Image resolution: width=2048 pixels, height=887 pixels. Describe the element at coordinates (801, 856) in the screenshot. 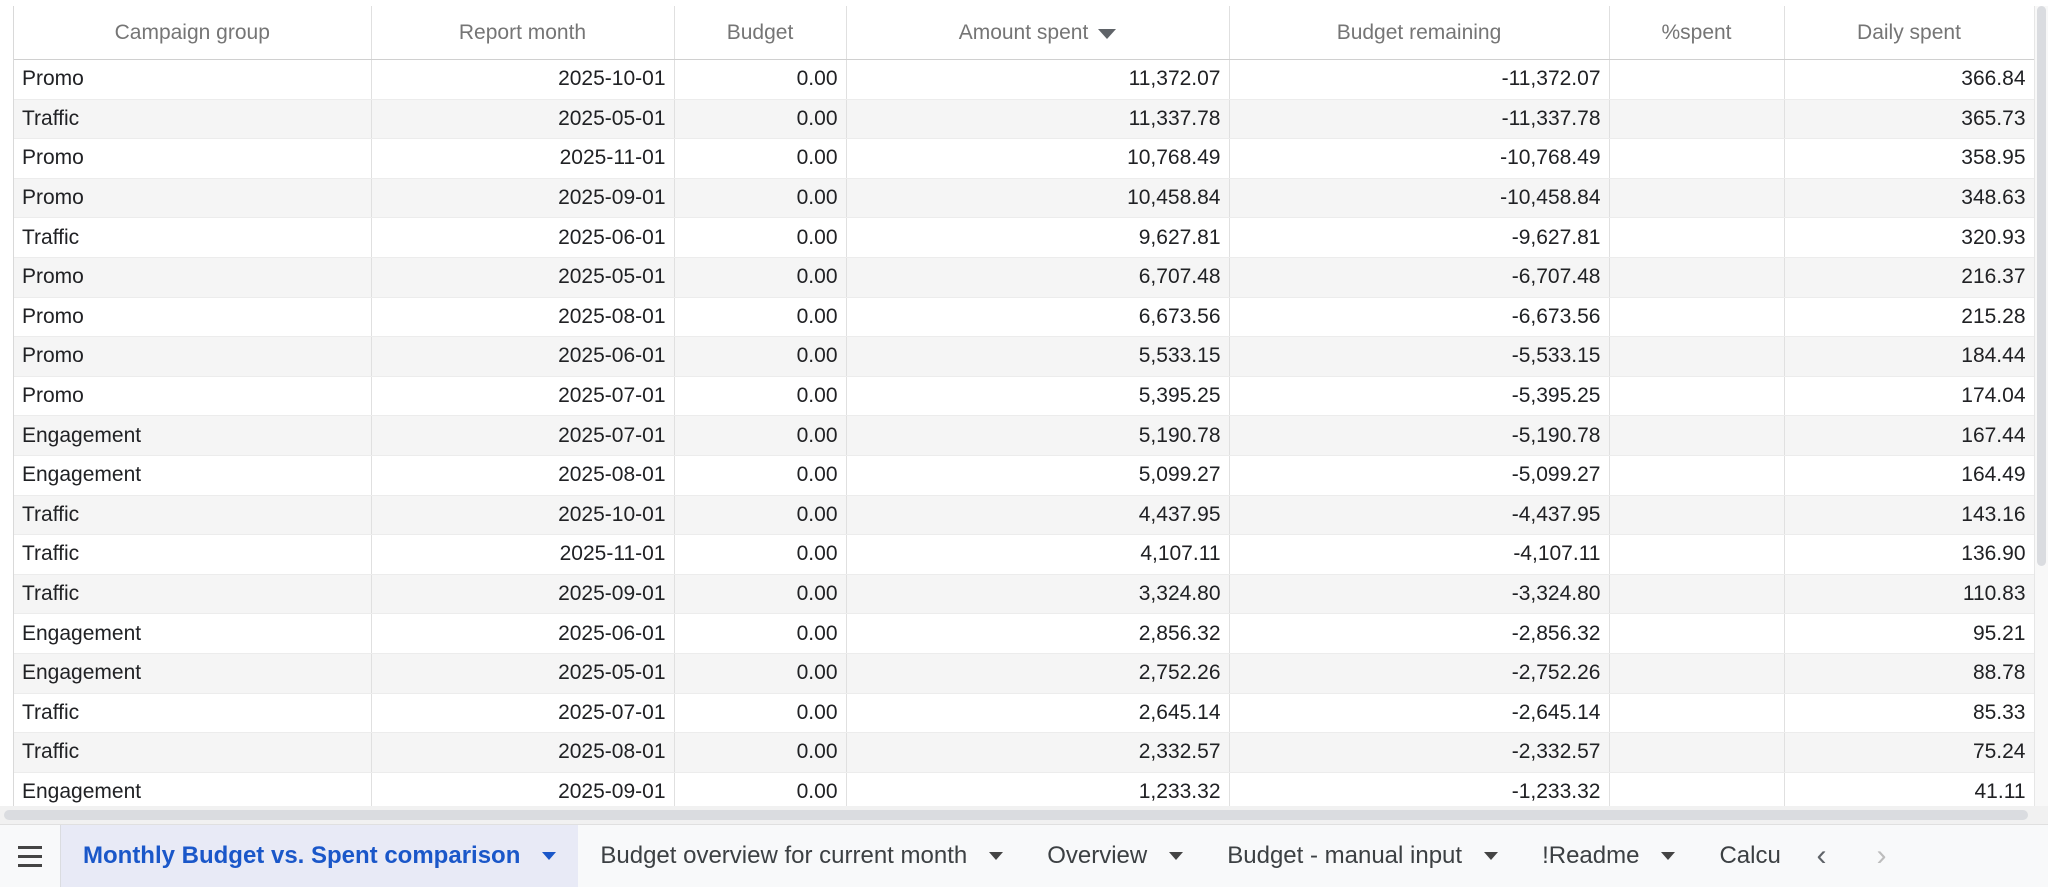

I see `tab-budget-overview-current-month: Budget overview for current month` at that location.